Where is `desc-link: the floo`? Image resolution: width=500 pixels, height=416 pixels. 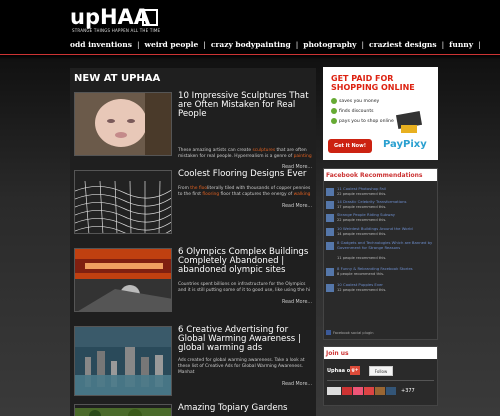 desc-link: the floo is located at coordinates (198, 188).